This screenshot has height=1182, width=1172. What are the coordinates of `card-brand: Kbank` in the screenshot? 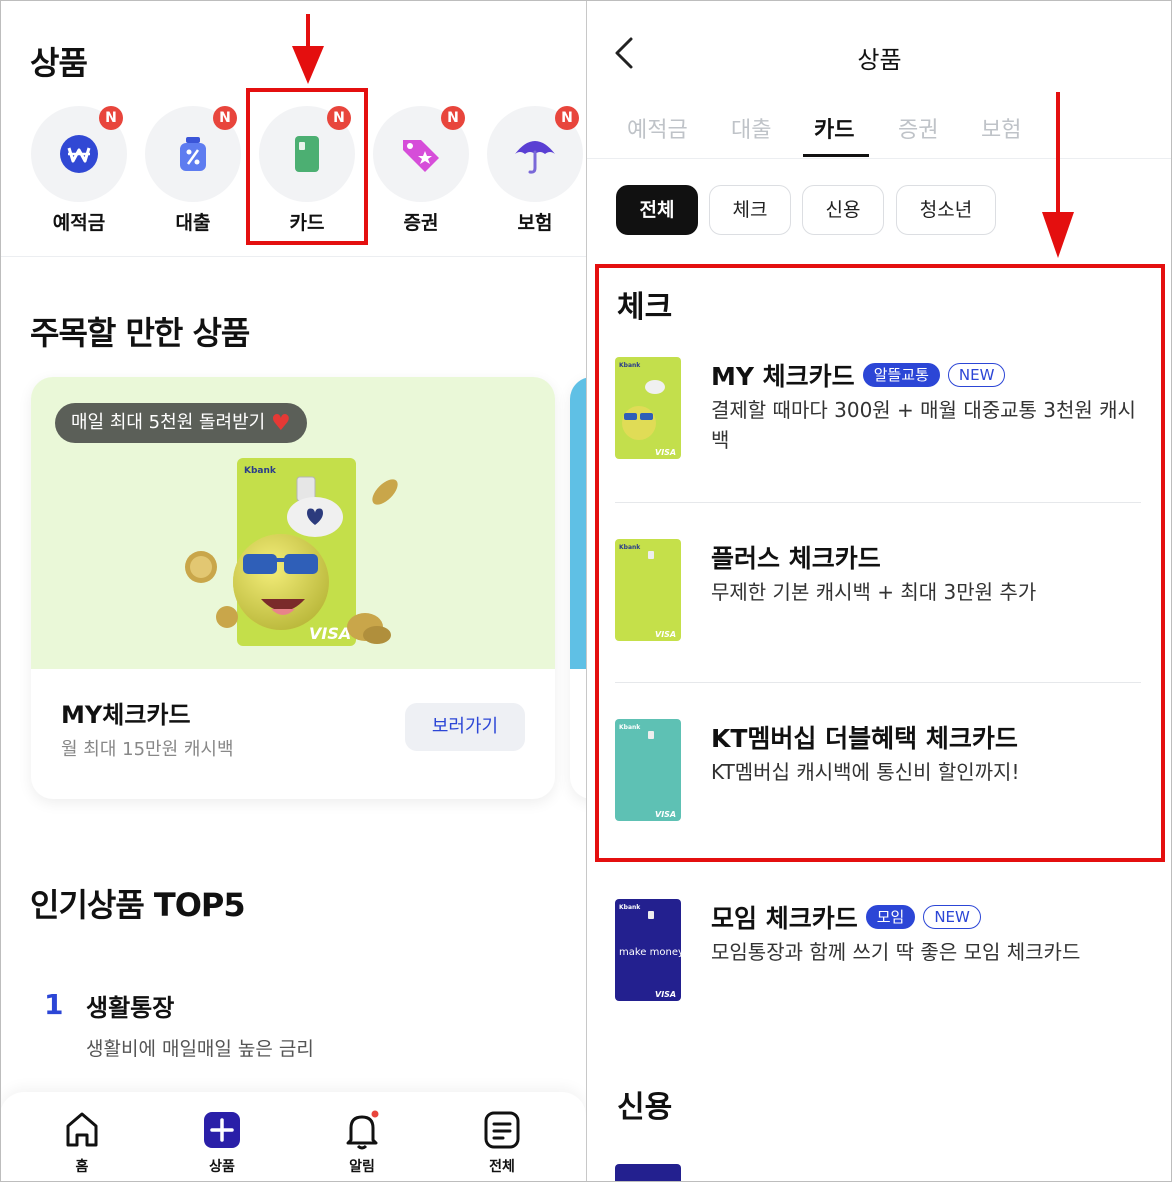 It's located at (260, 471).